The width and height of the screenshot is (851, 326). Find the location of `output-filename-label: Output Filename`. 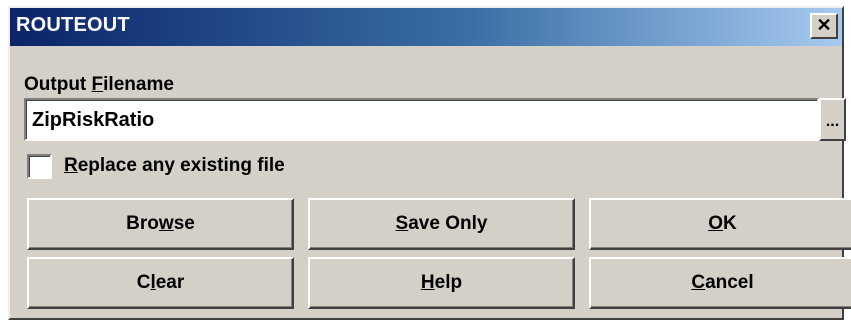

output-filename-label: Output Filename is located at coordinates (99, 84).